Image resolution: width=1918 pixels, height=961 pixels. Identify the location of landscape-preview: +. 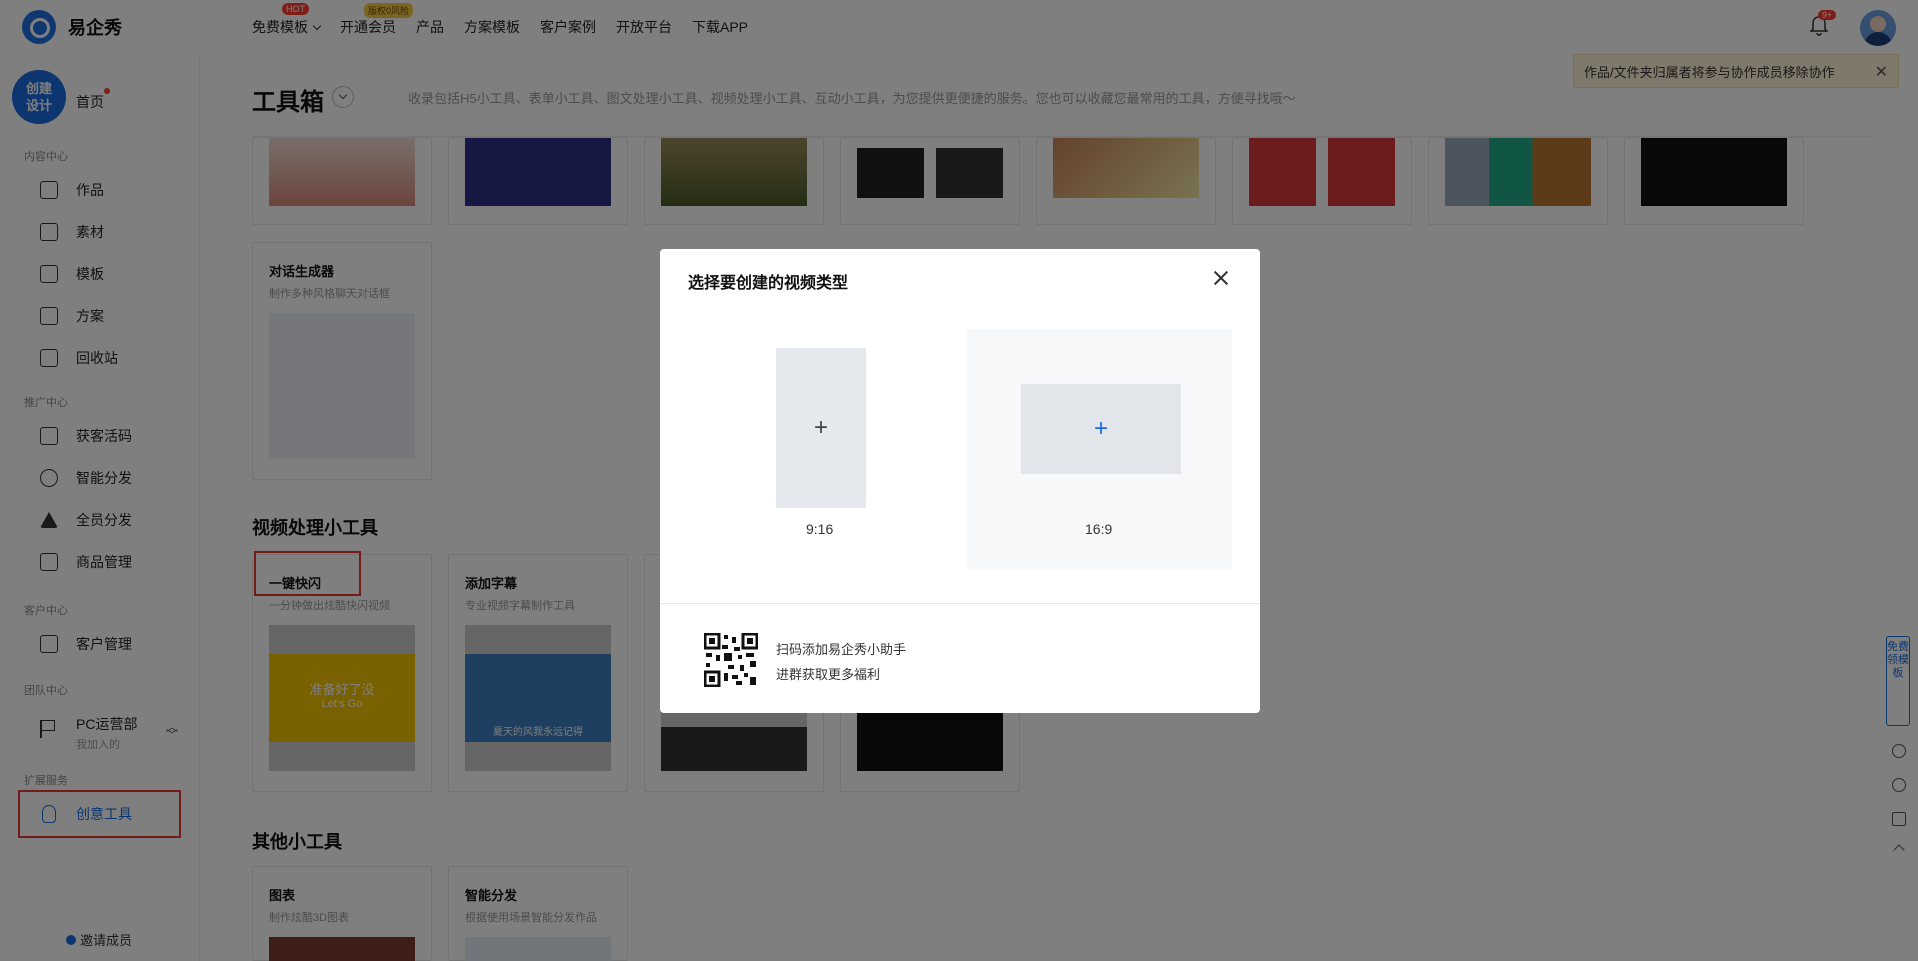
(1101, 429).